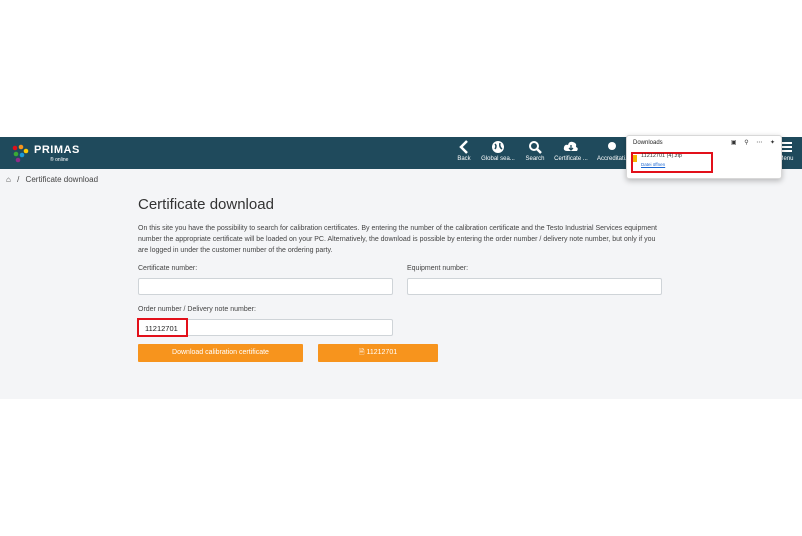 The width and height of the screenshot is (802, 536). What do you see at coordinates (534, 286) in the screenshot?
I see `equipment-number-input` at bounding box center [534, 286].